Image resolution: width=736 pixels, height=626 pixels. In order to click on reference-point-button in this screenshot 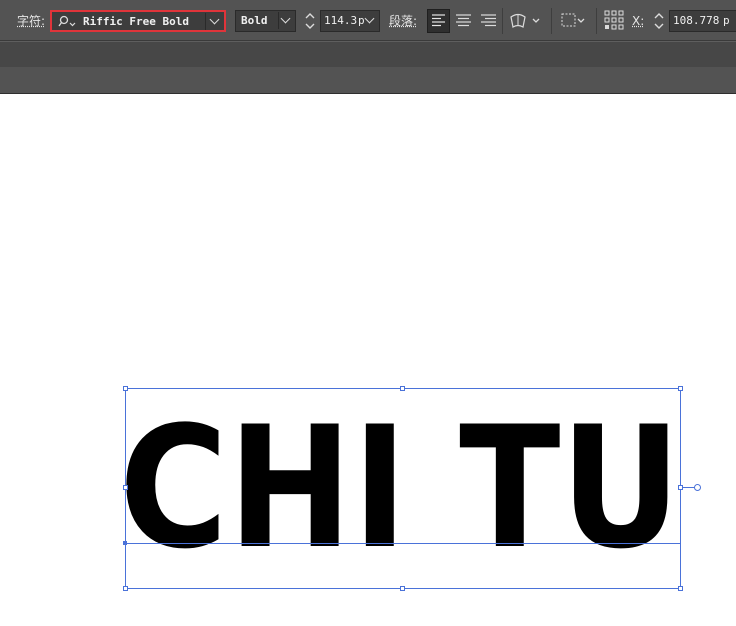, I will do `click(614, 21)`.